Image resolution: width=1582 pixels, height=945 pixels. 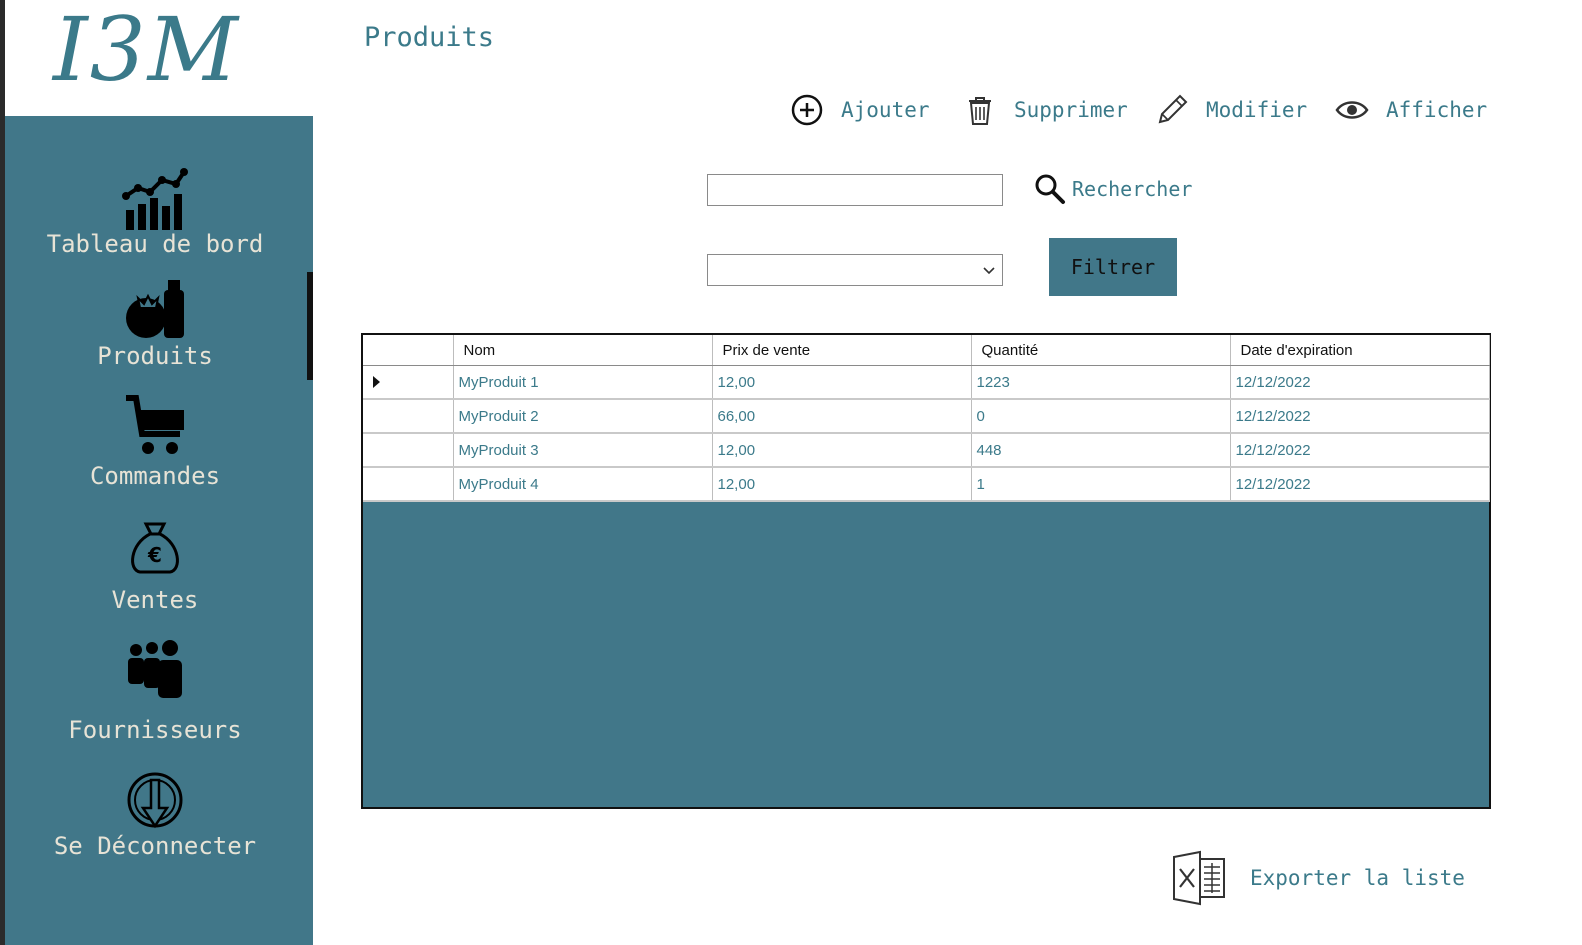 What do you see at coordinates (155, 199) in the screenshot?
I see `chart-bar-icon` at bounding box center [155, 199].